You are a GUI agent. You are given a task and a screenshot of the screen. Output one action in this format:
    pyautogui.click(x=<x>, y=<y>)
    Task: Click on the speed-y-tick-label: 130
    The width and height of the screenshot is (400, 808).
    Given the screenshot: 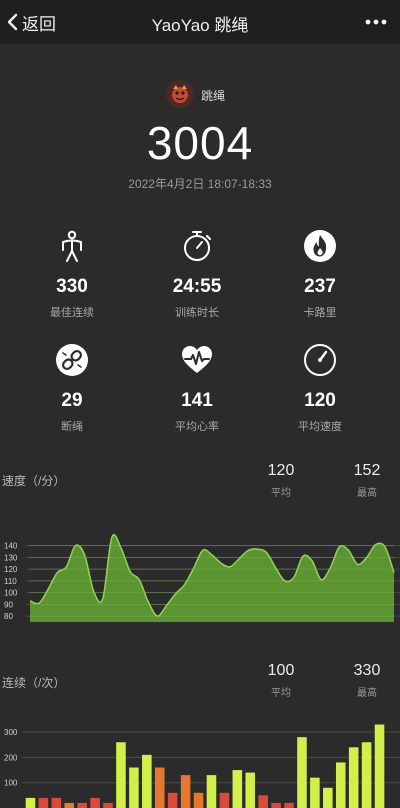 What is the action you would take?
    pyautogui.click(x=11, y=557)
    